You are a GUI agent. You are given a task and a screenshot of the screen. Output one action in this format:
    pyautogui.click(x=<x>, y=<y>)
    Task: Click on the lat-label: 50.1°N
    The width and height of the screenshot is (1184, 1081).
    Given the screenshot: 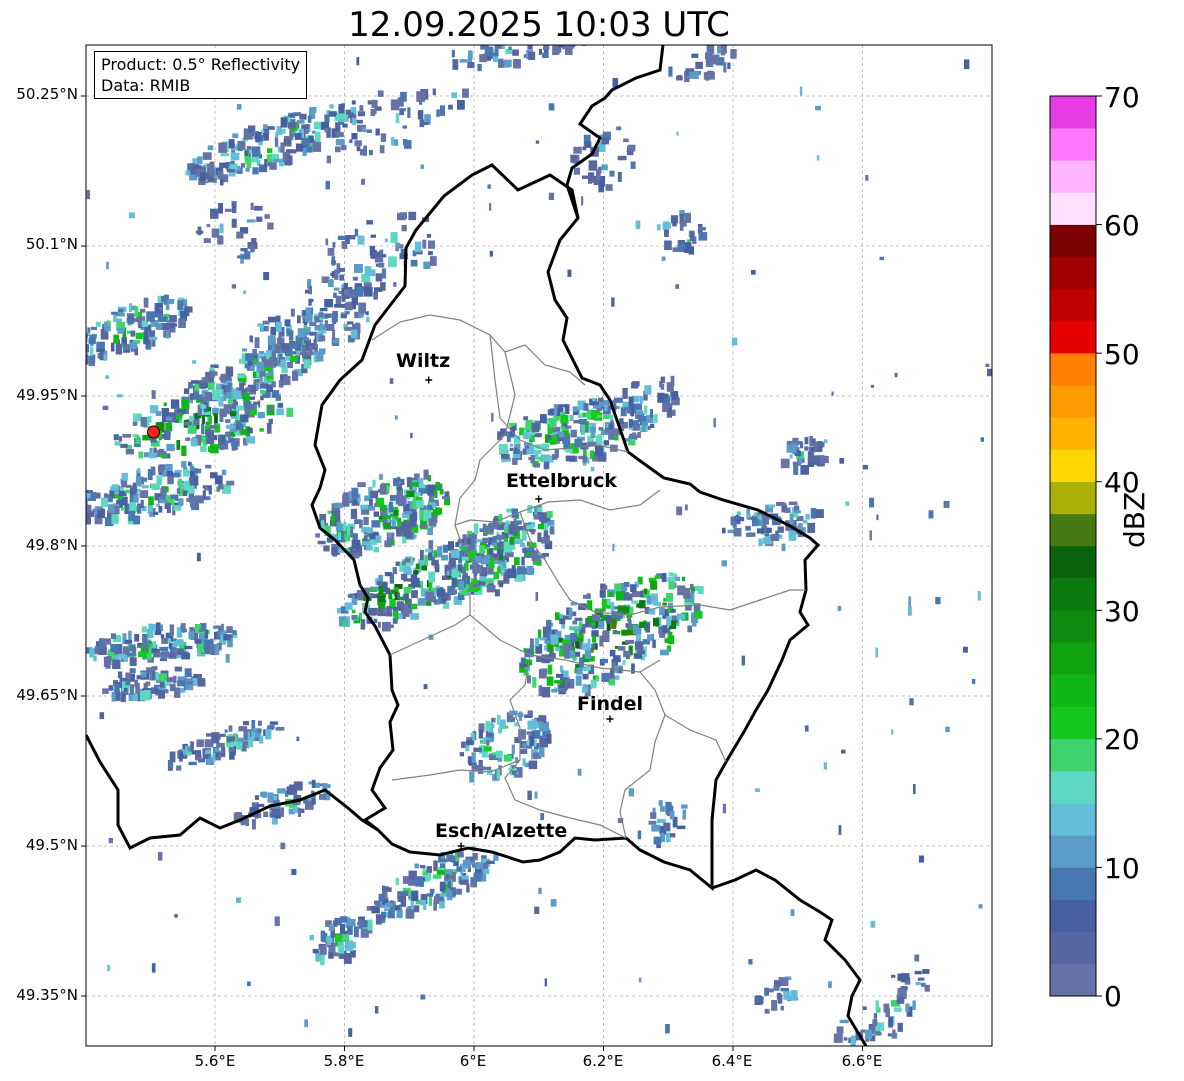 What is the action you would take?
    pyautogui.click(x=51, y=244)
    